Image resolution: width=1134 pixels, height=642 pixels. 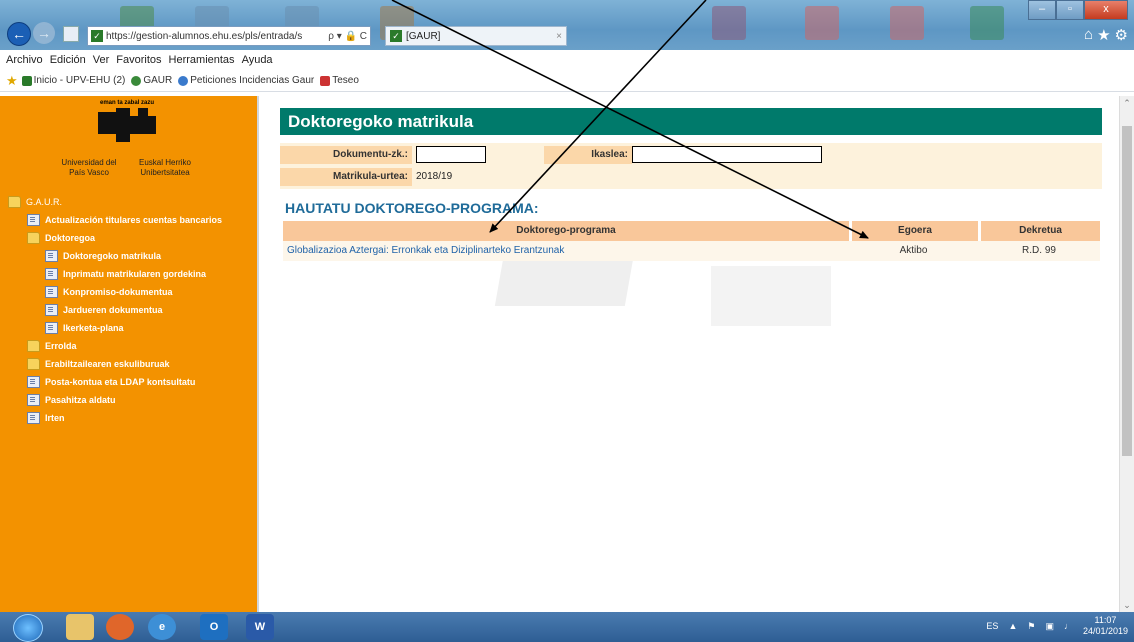 What do you see at coordinates (19, 34) in the screenshot?
I see `back-arrow-icon: ←` at bounding box center [19, 34].